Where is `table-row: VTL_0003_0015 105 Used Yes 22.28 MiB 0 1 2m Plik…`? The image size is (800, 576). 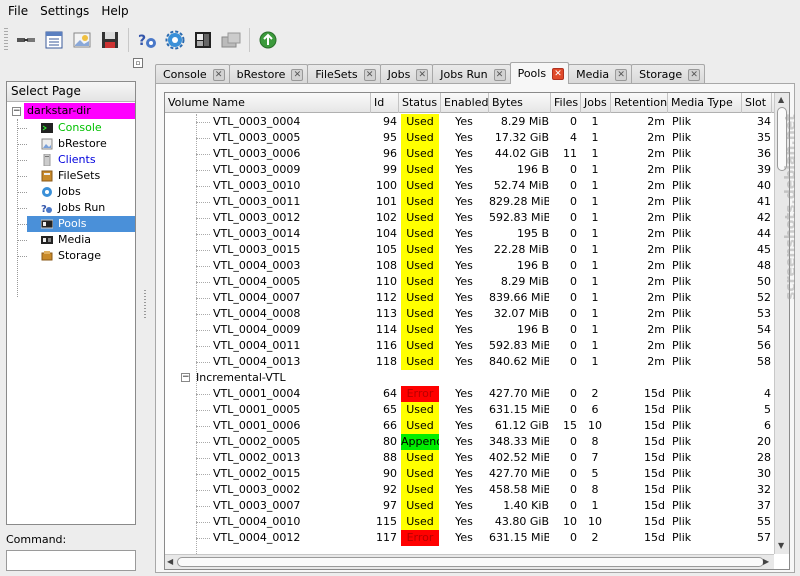
table-row: VTL_0003_0015 105 Used Yes 22.28 MiB 0 1 2m Plik… is located at coordinates (469, 250).